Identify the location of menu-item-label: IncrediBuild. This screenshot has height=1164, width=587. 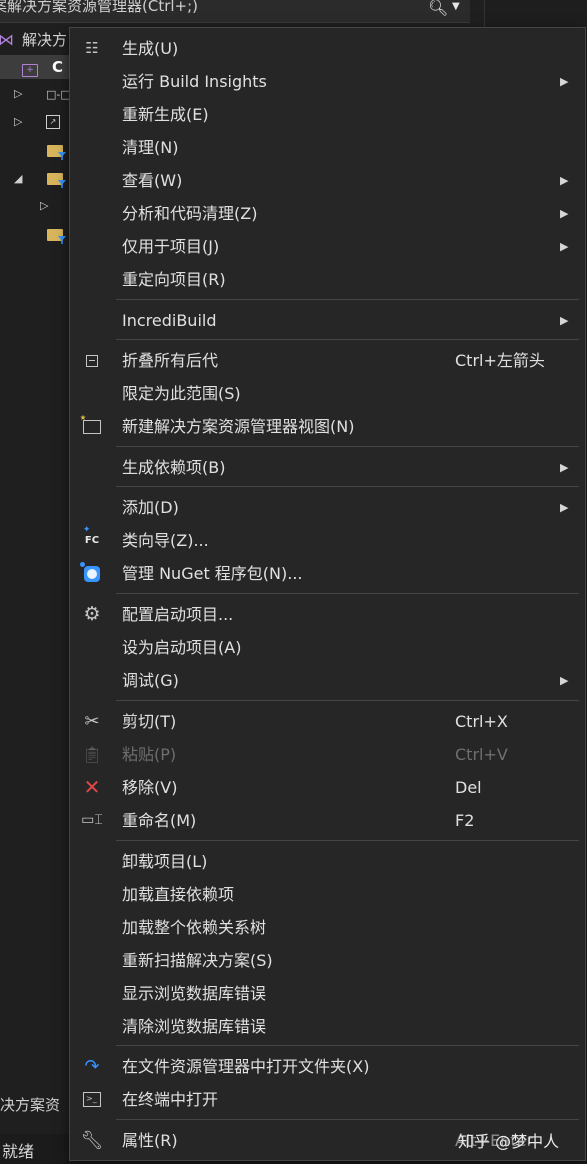
(169, 320).